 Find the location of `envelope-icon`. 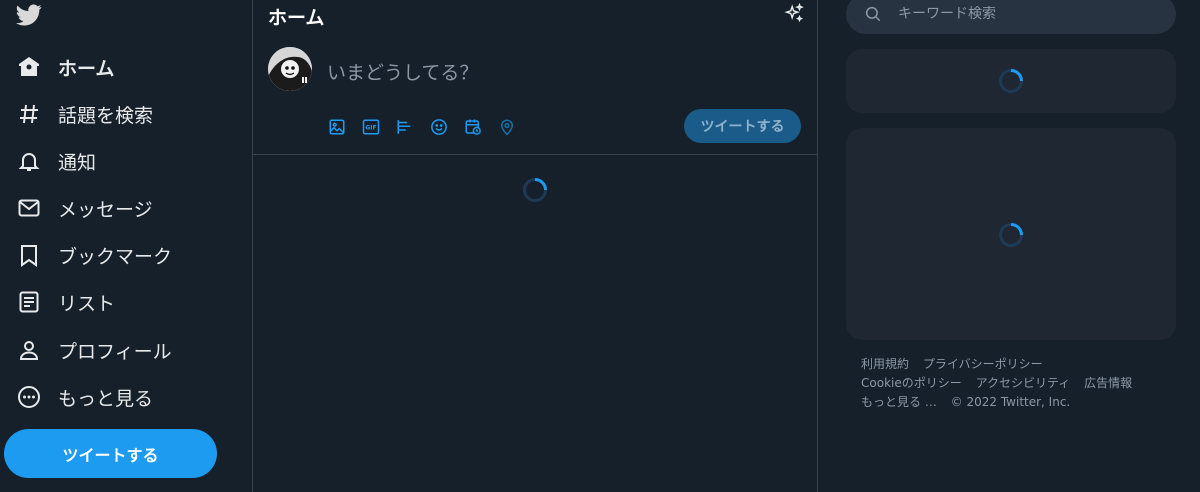

envelope-icon is located at coordinates (29, 208).